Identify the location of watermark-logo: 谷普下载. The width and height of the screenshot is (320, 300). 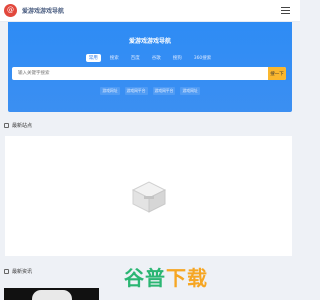
(166, 276).